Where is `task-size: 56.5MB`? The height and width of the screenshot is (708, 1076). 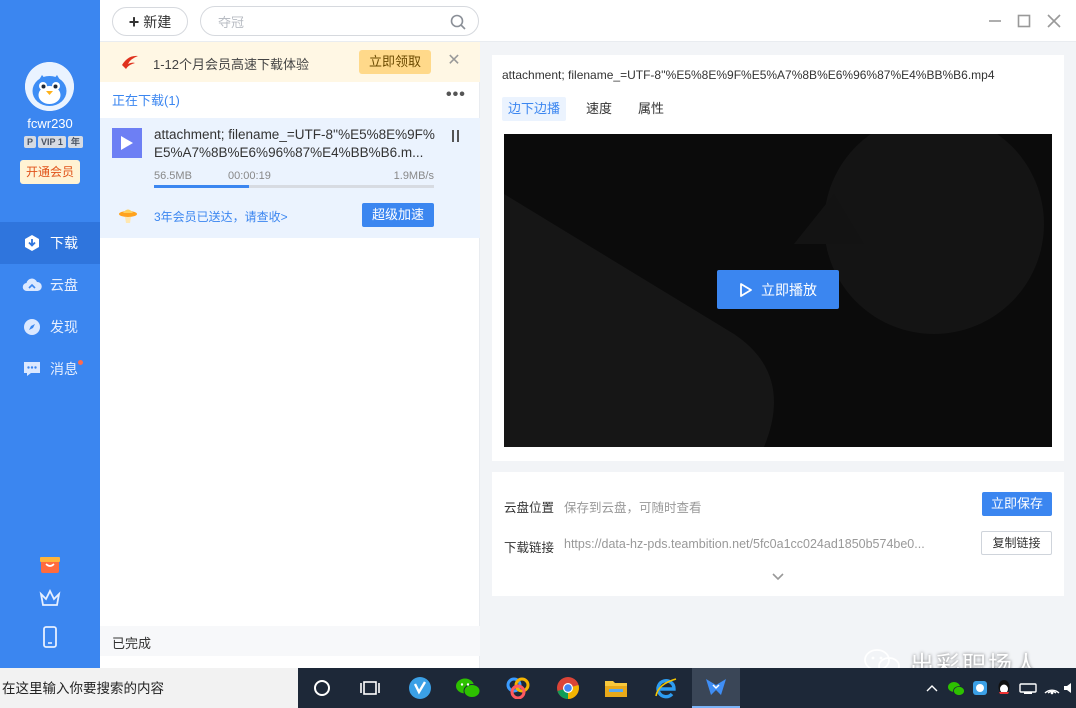
task-size: 56.5MB is located at coordinates (173, 176).